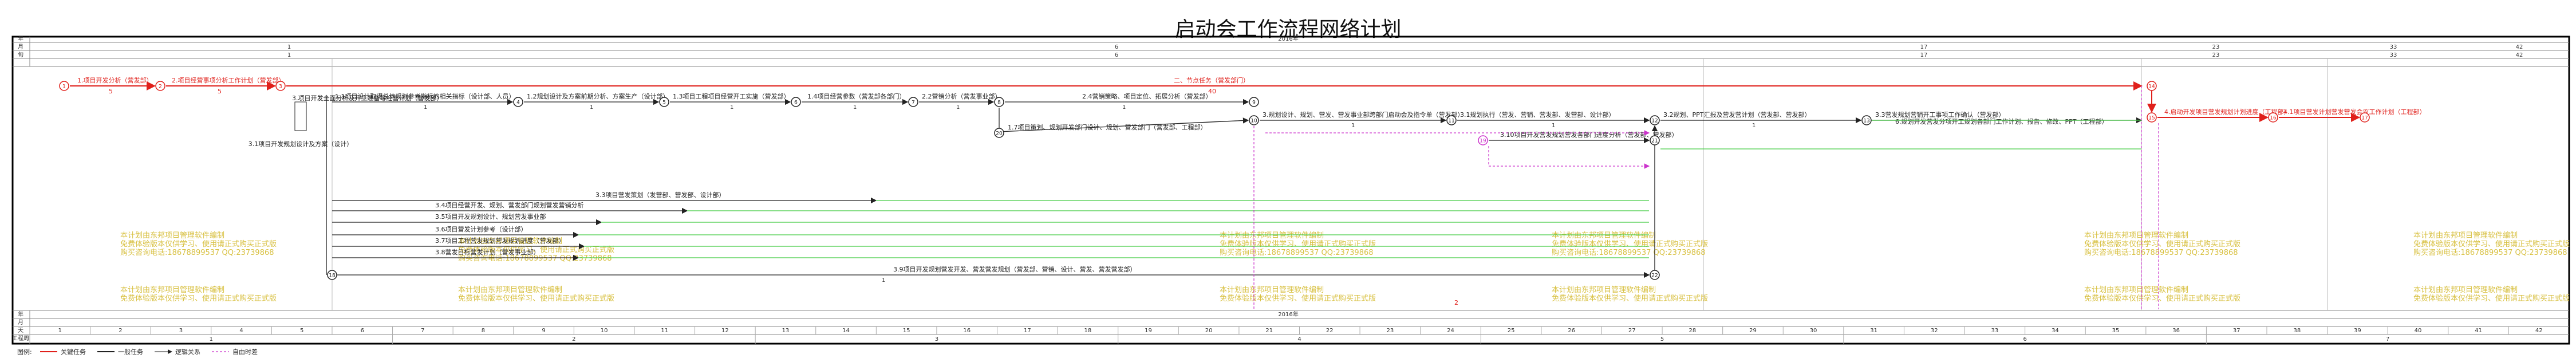 The height and width of the screenshot is (362, 2576). Describe the element at coordinates (1147, 96) in the screenshot. I see `task-label: 2.4营销策略、项目定位、拓展分析（营发部）` at that location.